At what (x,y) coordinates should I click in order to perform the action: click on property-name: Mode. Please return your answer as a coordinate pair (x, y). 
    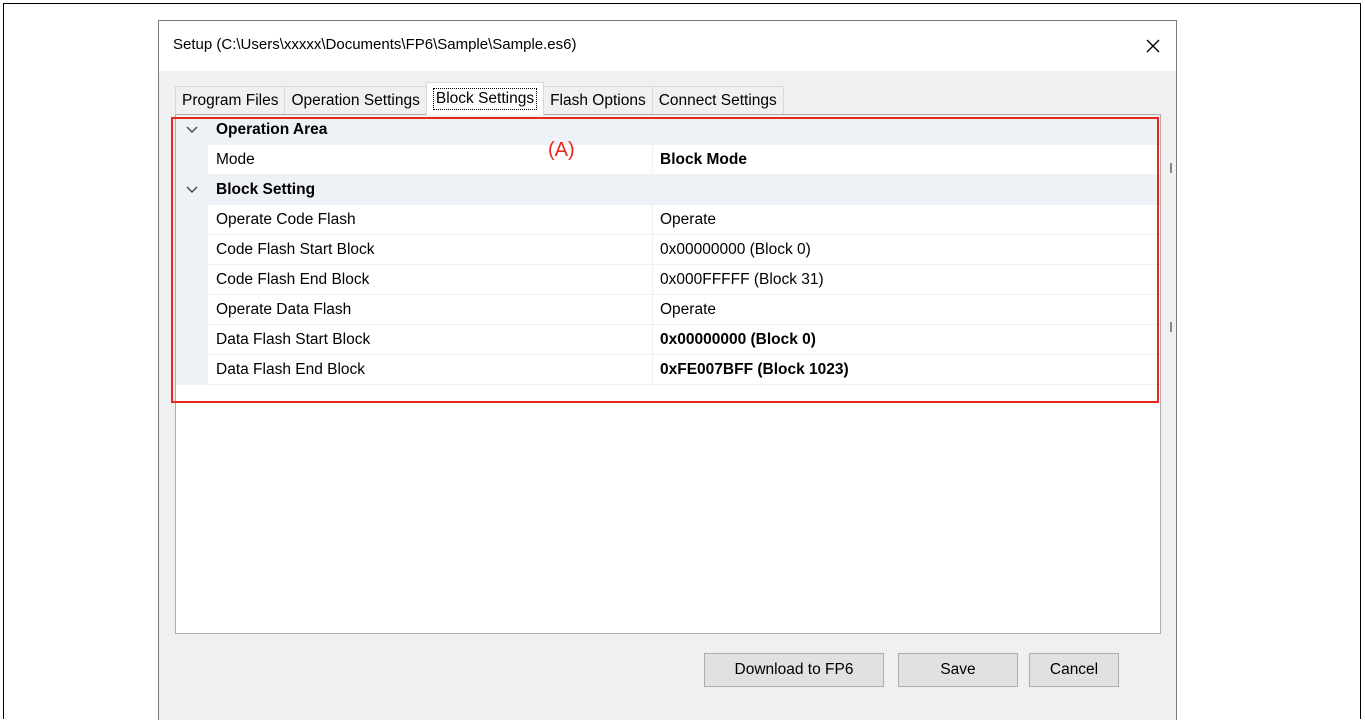
    Looking at the image, I should click on (235, 159).